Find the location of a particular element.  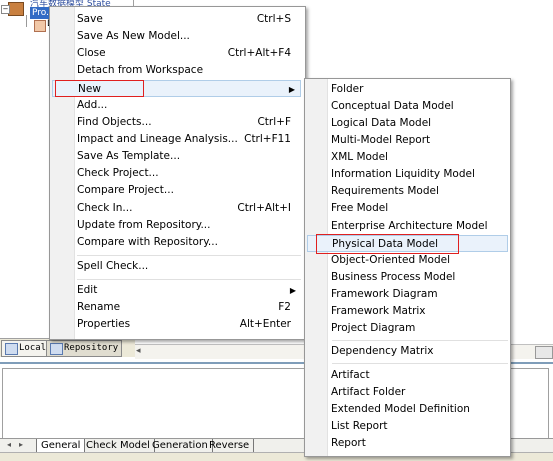

menu-item-label: List Report is located at coordinates (359, 426).